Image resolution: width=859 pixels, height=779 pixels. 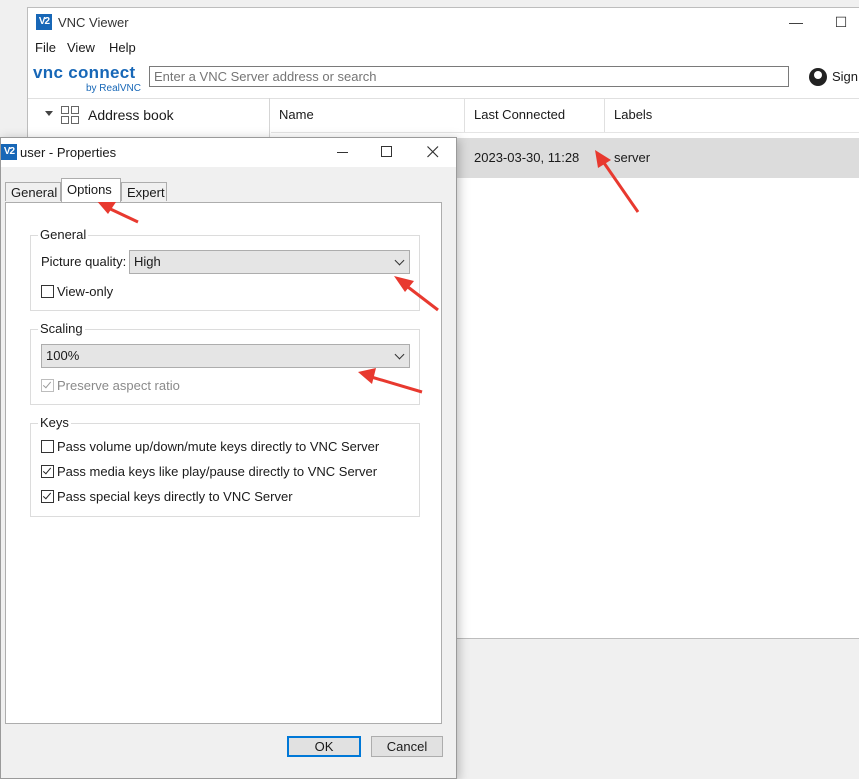 What do you see at coordinates (343, 153) in the screenshot?
I see `minimize-icon` at bounding box center [343, 153].